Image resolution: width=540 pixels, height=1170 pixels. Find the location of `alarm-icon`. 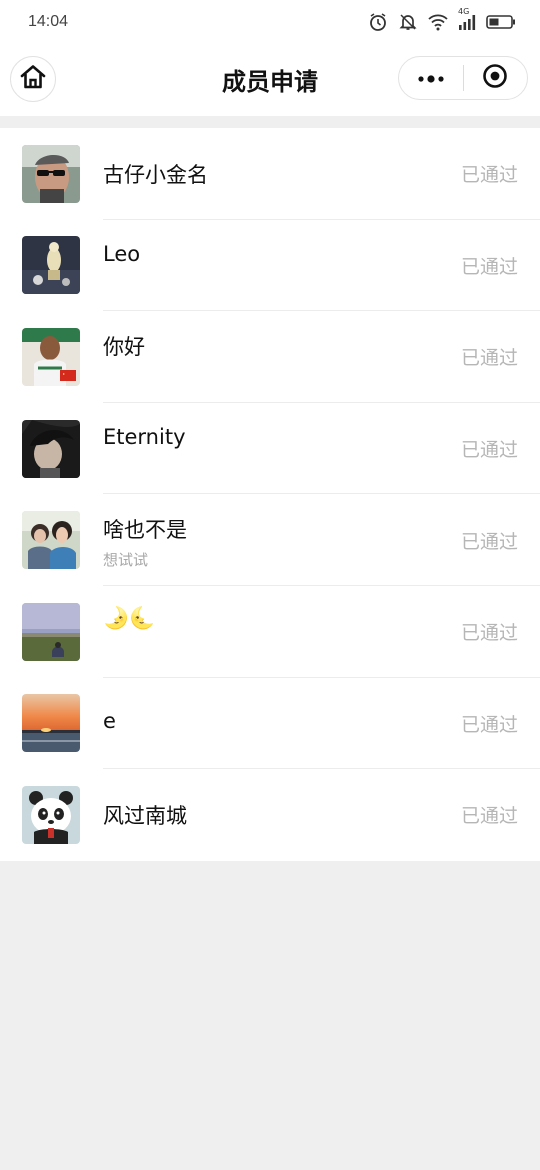

alarm-icon is located at coordinates (378, 22).